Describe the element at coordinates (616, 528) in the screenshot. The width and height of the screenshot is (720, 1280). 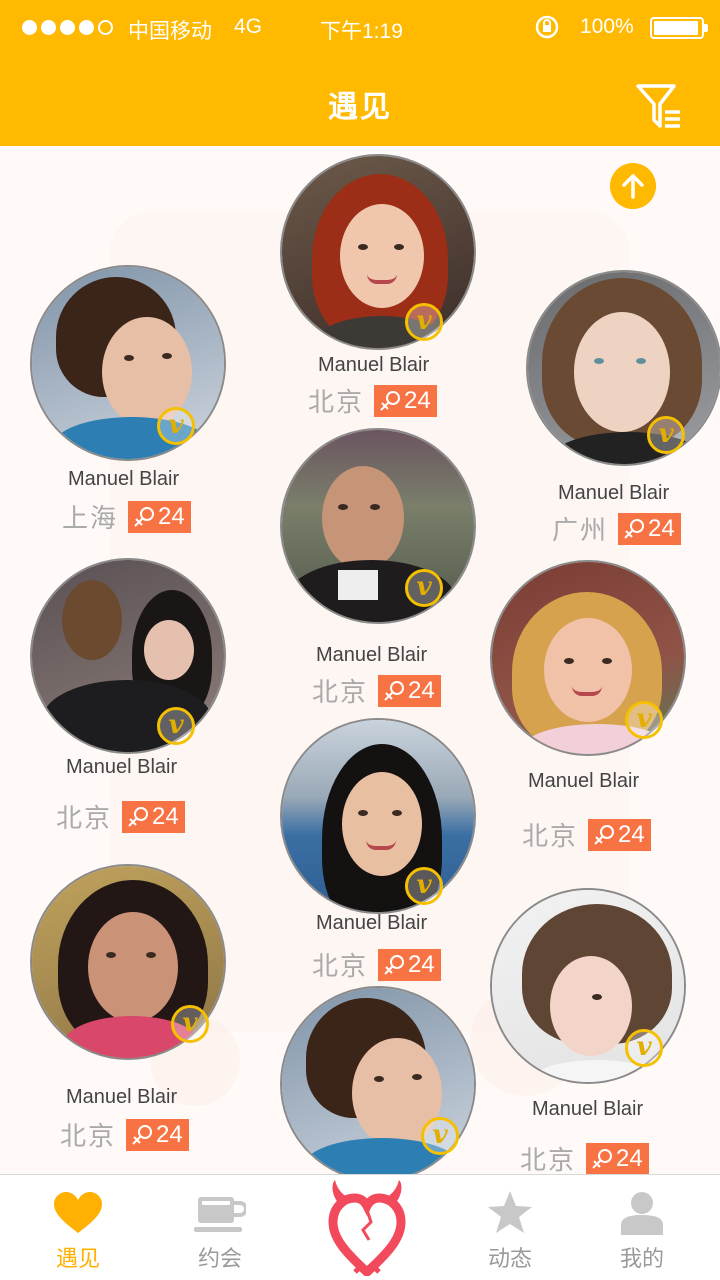
I see `user-meta: 广州 24` at that location.